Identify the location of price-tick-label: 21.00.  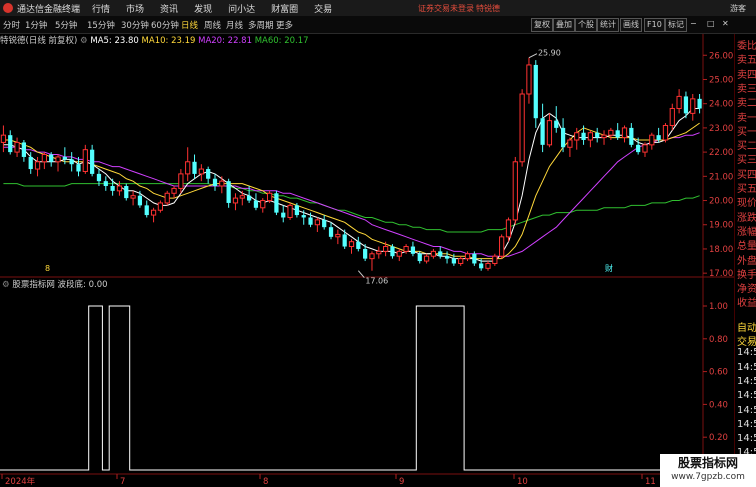
(721, 177).